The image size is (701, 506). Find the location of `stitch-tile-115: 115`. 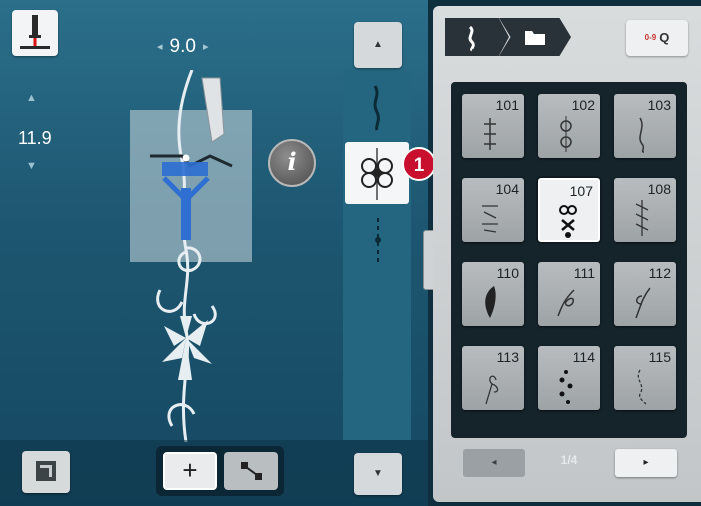

stitch-tile-115: 115 is located at coordinates (645, 378).